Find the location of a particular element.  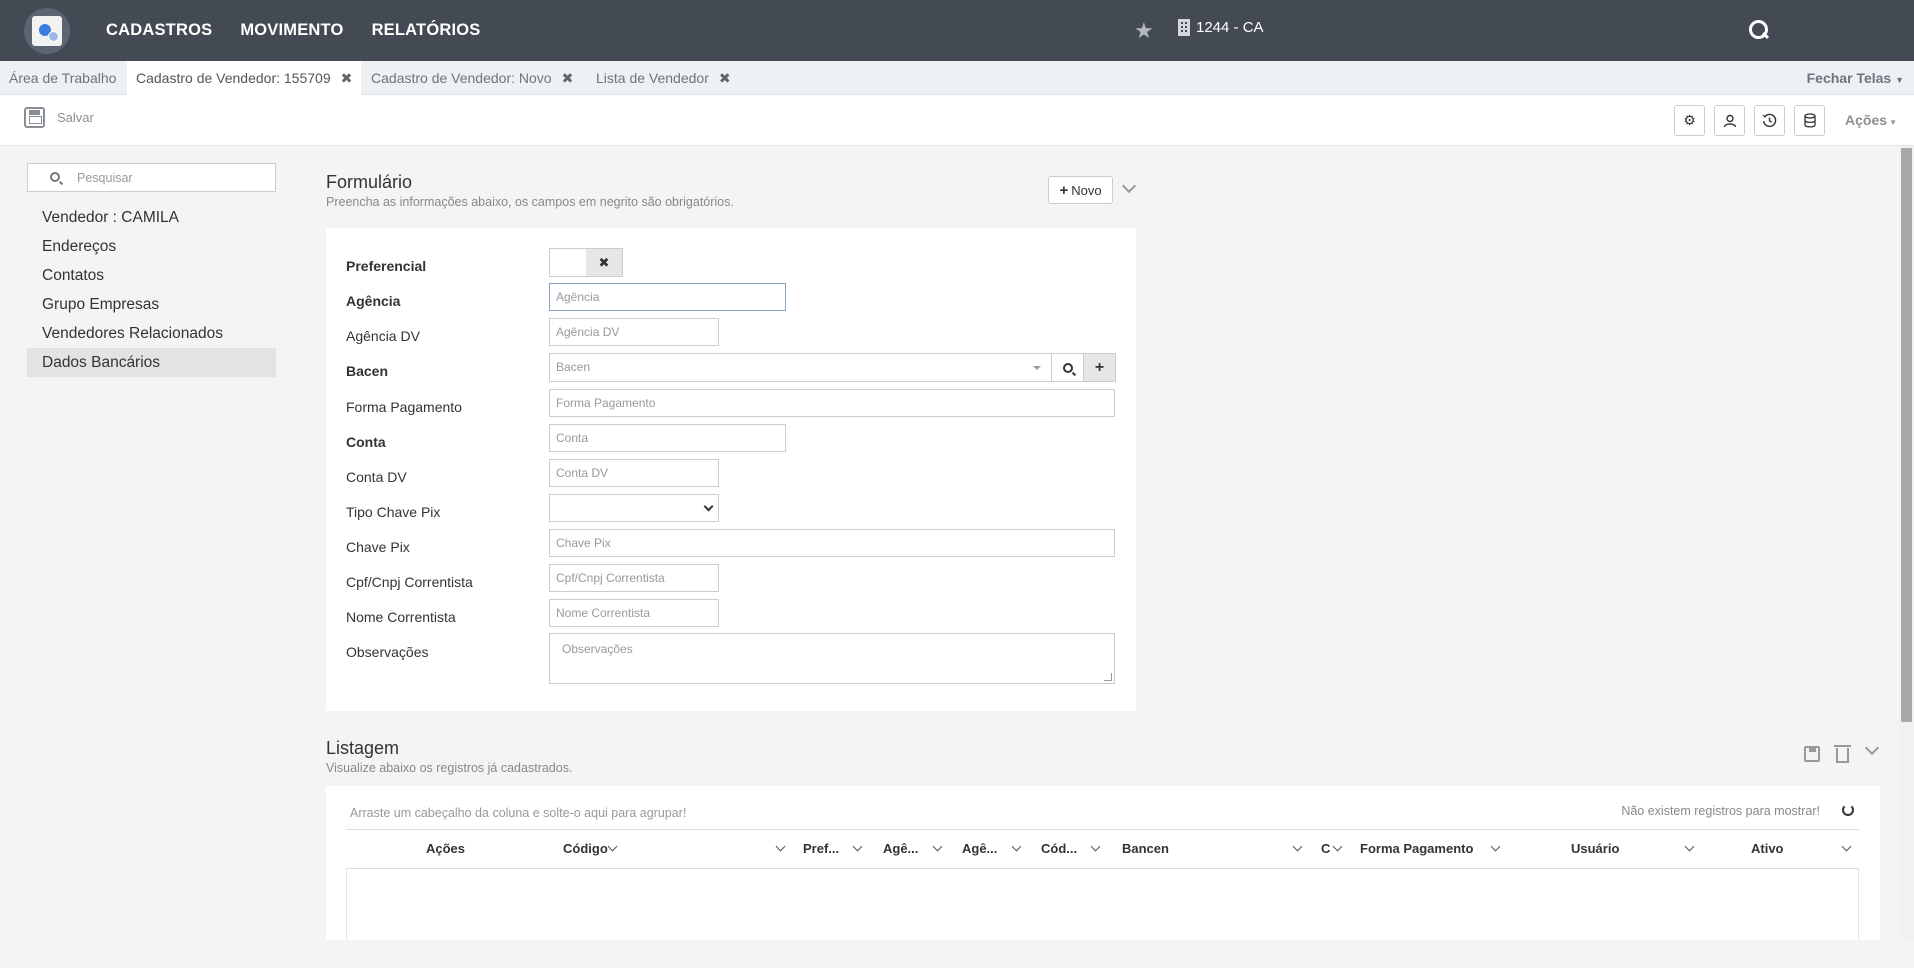

tab-lista-vendedor: Lista de Vendedor ✖ is located at coordinates (663, 78).